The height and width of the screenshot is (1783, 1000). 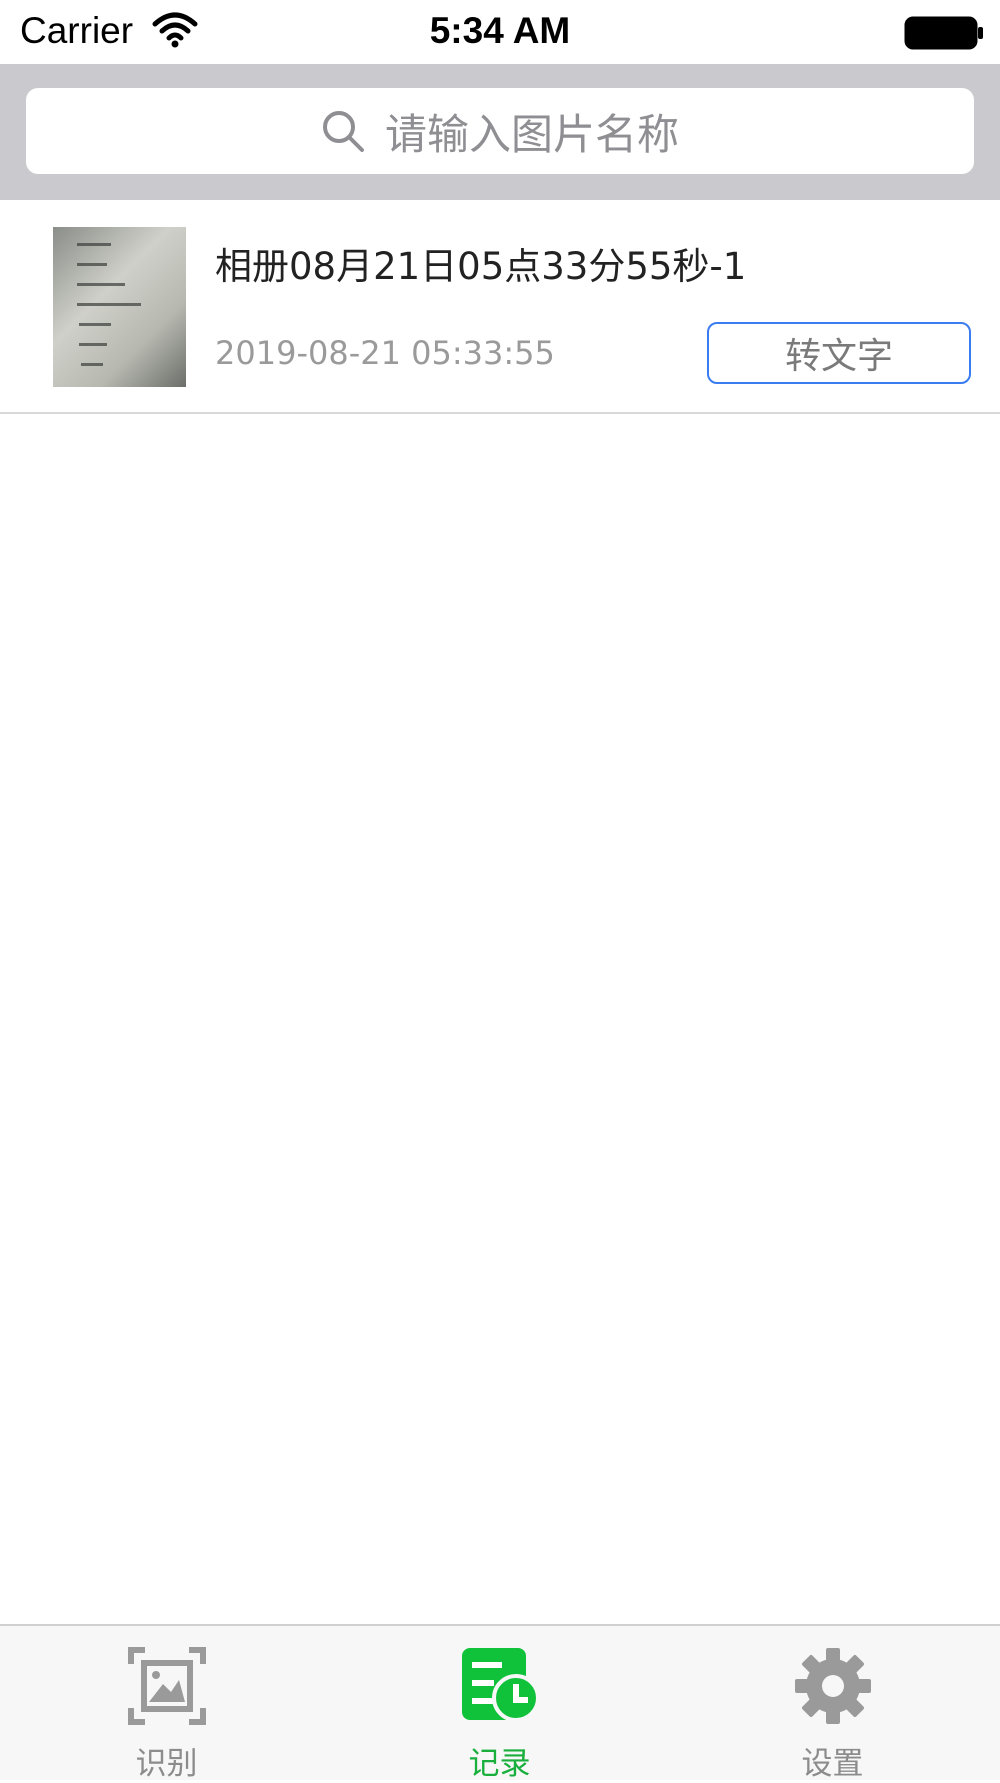 I want to click on image-scan-icon, so click(x=166, y=1686).